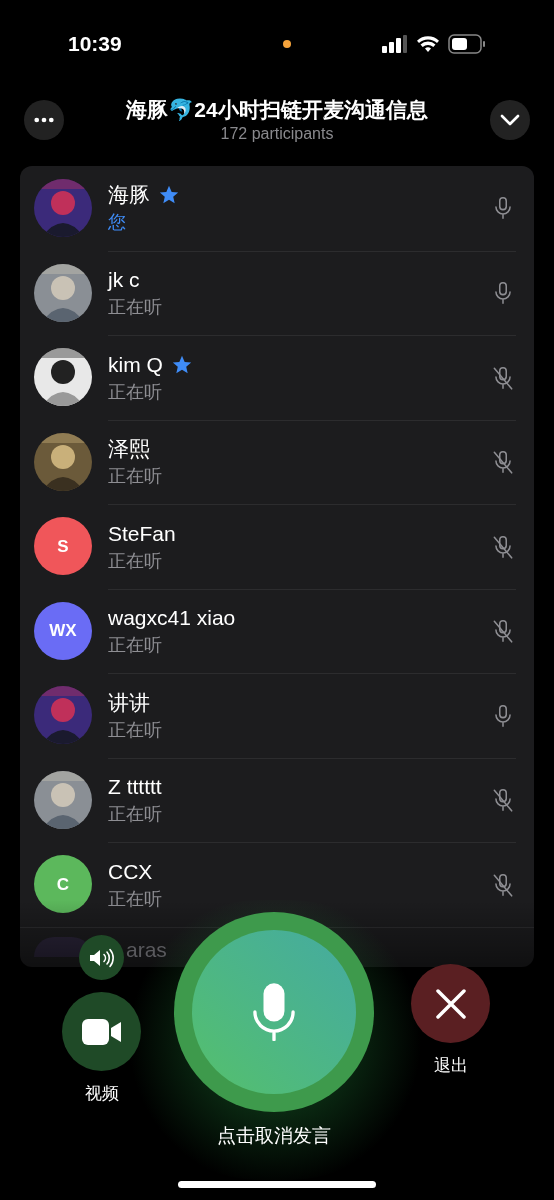 This screenshot has height=1200, width=554. I want to click on leave-label: 退出, so click(450, 1066).